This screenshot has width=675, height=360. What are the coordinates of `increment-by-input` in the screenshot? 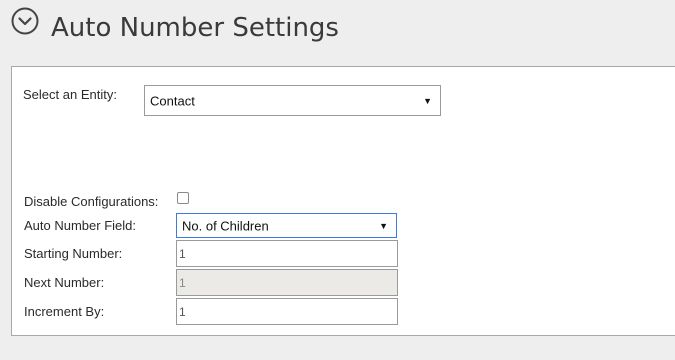 It's located at (287, 311).